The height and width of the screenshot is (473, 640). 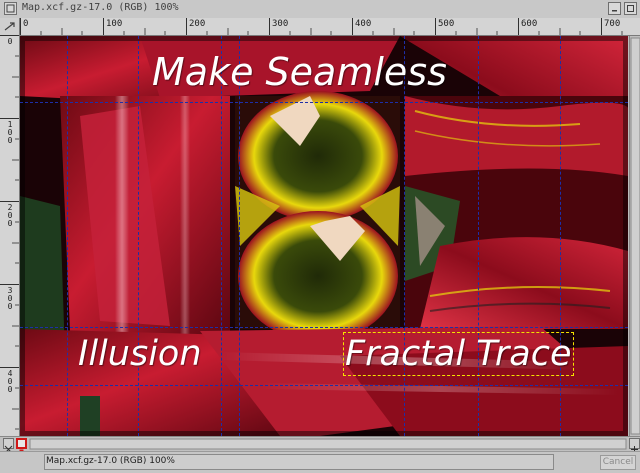 What do you see at coordinates (320, 9) in the screenshot?
I see `window-titlebar: Map.xcf.gz-17.0 (RGB) 100%` at bounding box center [320, 9].